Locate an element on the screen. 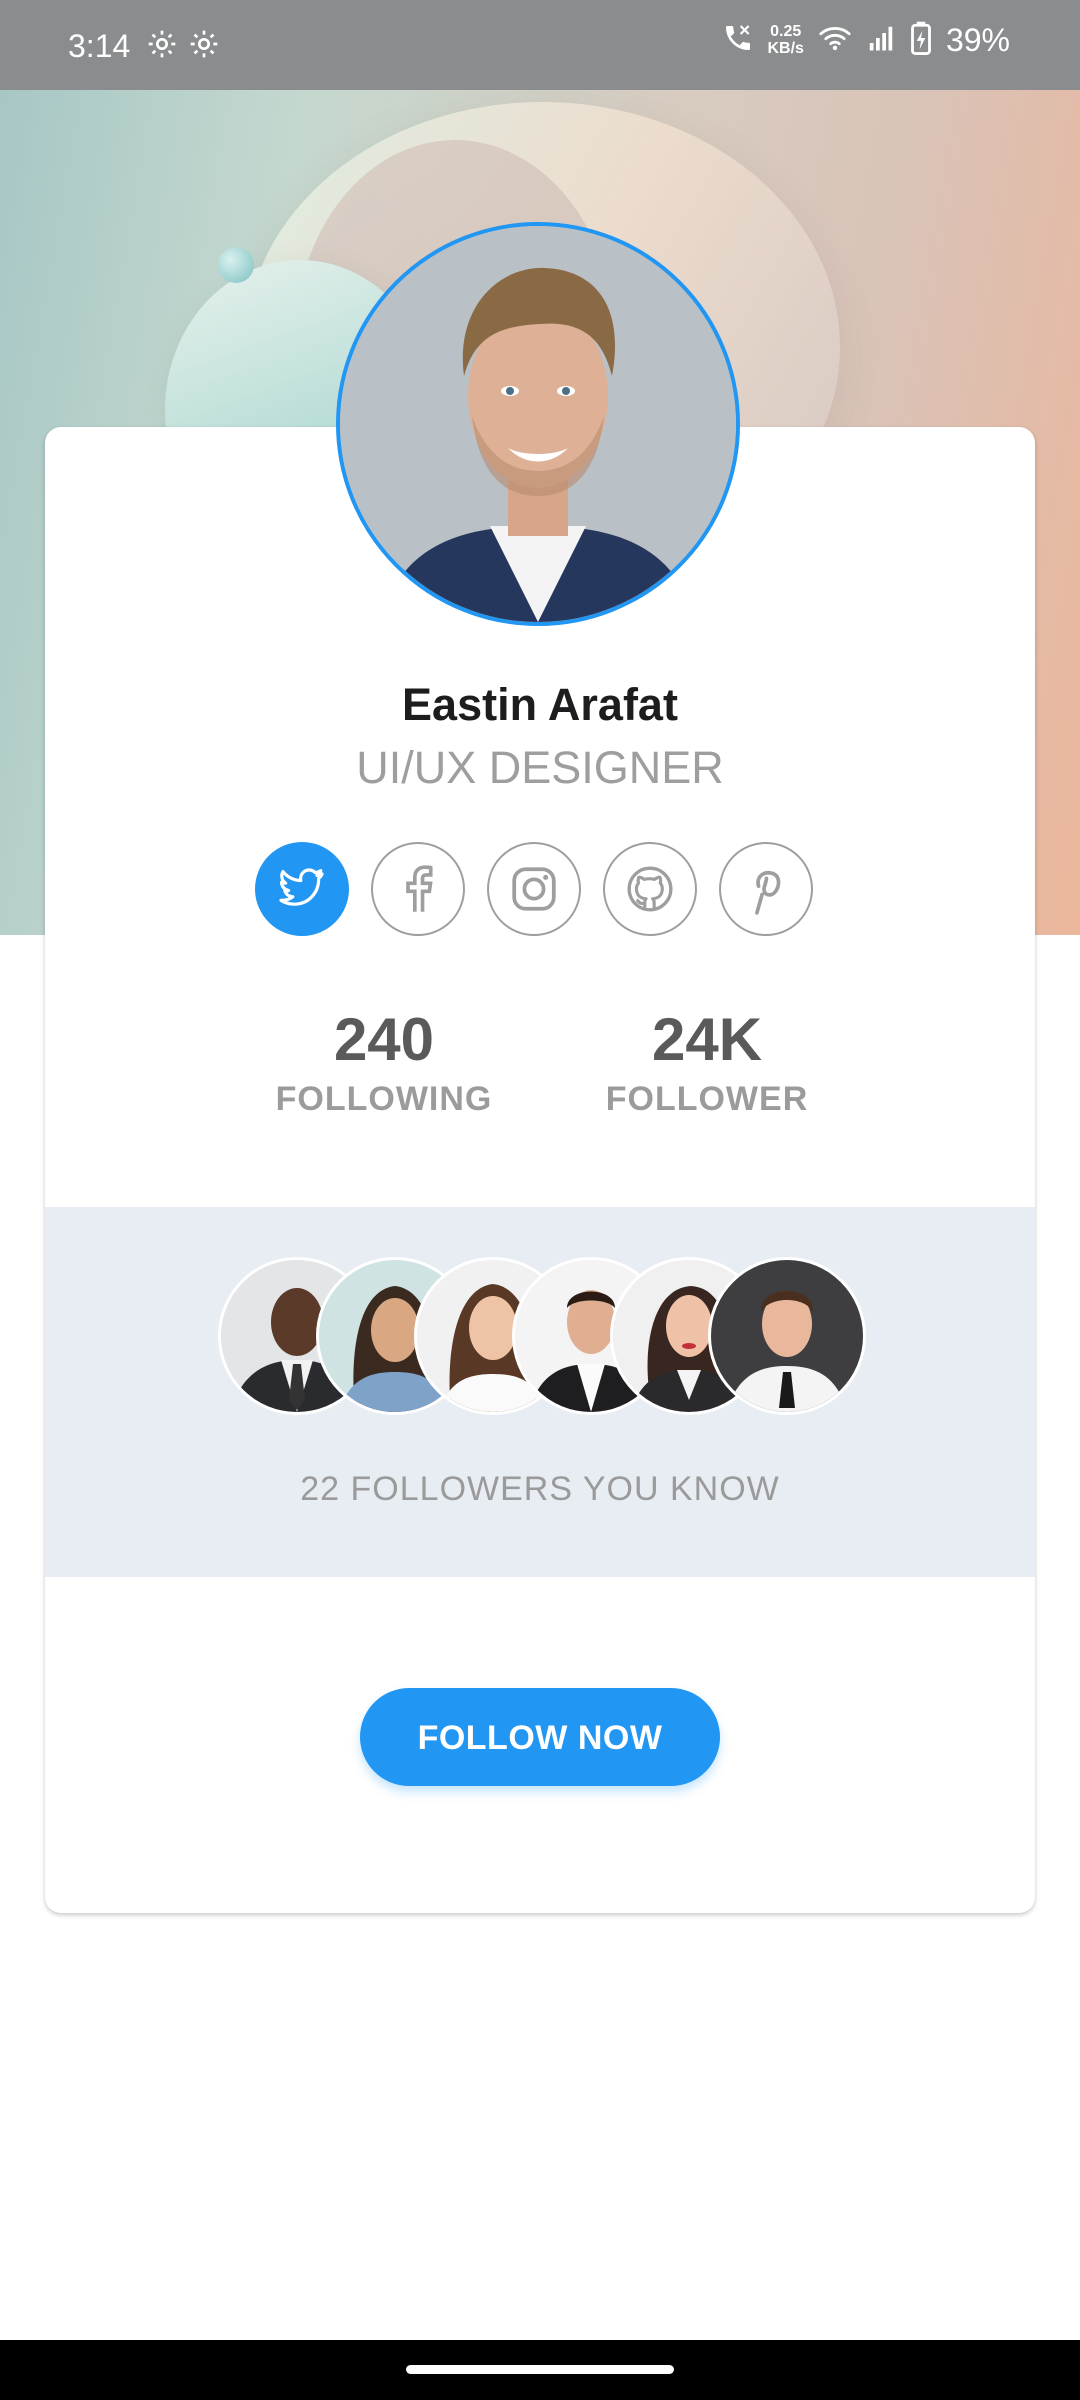 The height and width of the screenshot is (2400, 1080). facebook-icon is located at coordinates (418, 889).